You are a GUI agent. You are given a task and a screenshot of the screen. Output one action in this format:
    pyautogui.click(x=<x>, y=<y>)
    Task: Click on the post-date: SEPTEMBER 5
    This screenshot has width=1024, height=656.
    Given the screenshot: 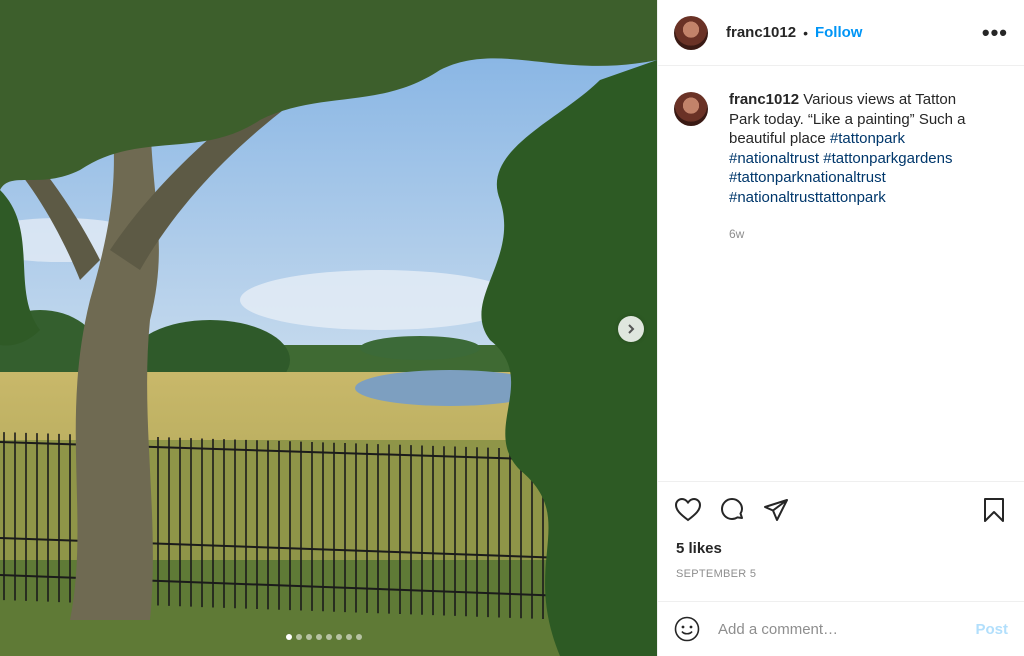 What is the action you would take?
    pyautogui.click(x=716, y=574)
    